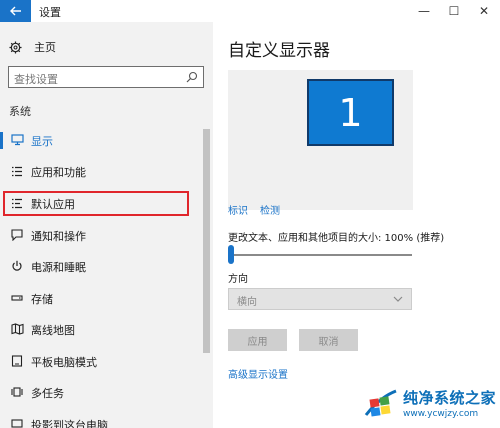 Image resolution: width=500 pixels, height=428 pixels. Describe the element at coordinates (328, 340) in the screenshot. I see `cancel-button: 取消` at that location.